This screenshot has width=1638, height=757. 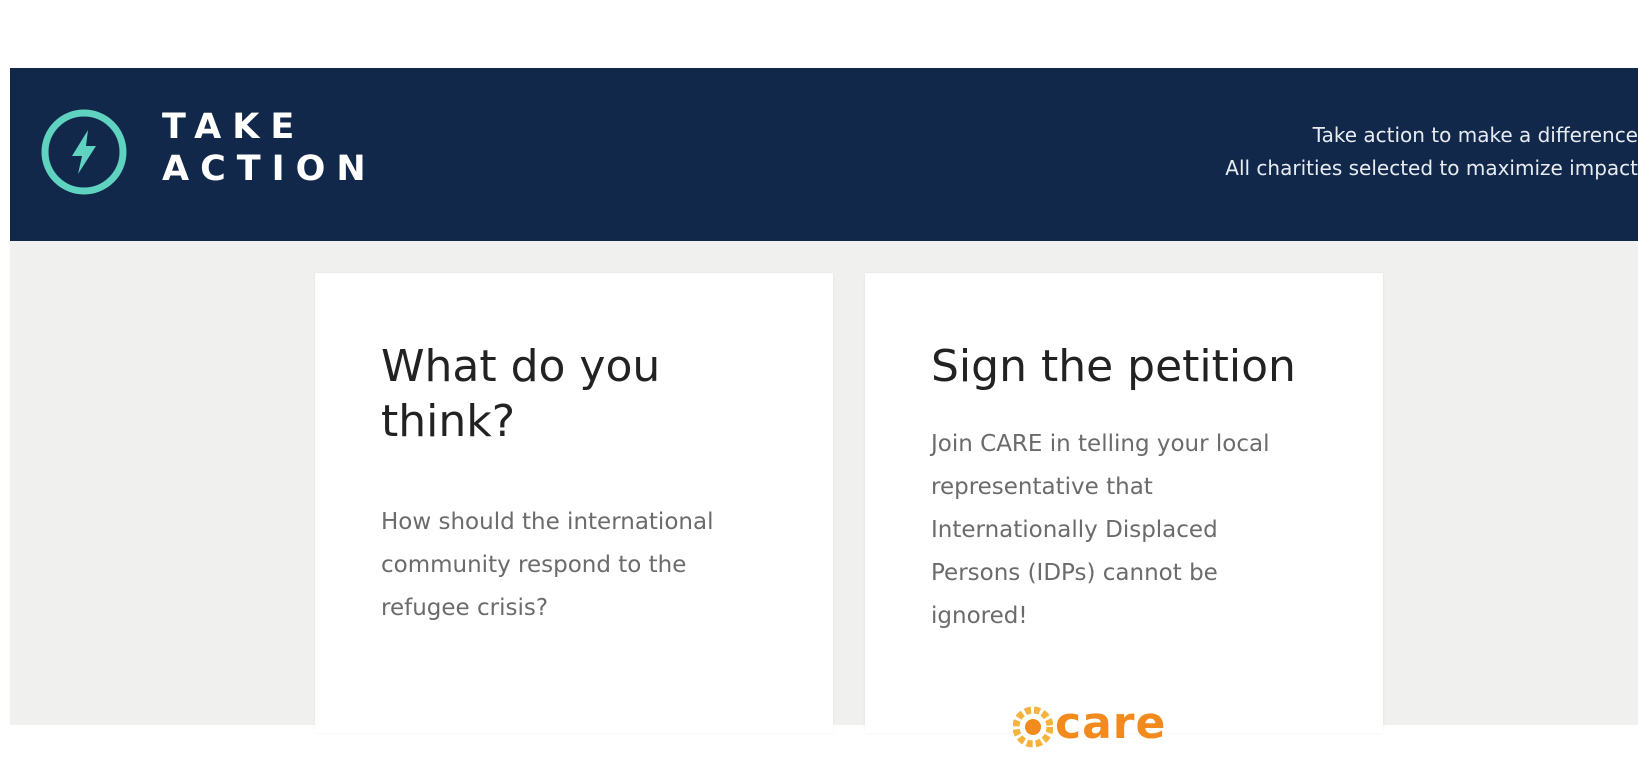 What do you see at coordinates (269, 169) in the screenshot?
I see `brand-line-2: ACTION` at bounding box center [269, 169].